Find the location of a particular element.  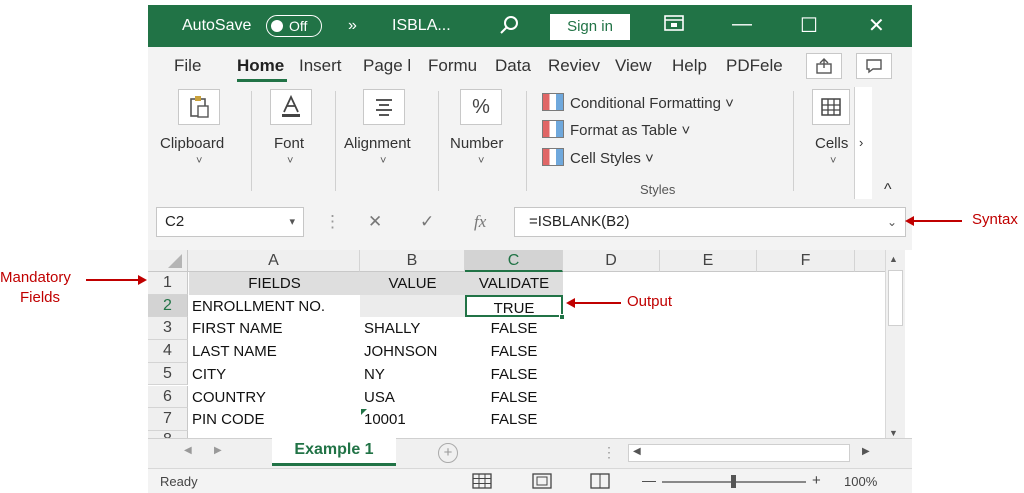

alignment-label: Alignment is located at coordinates (377, 143).